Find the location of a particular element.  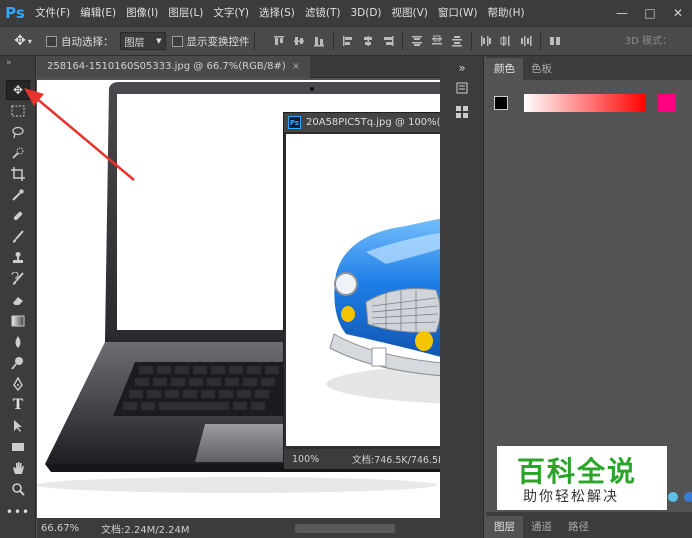

tab-color: 颜色 is located at coordinates (504, 69).